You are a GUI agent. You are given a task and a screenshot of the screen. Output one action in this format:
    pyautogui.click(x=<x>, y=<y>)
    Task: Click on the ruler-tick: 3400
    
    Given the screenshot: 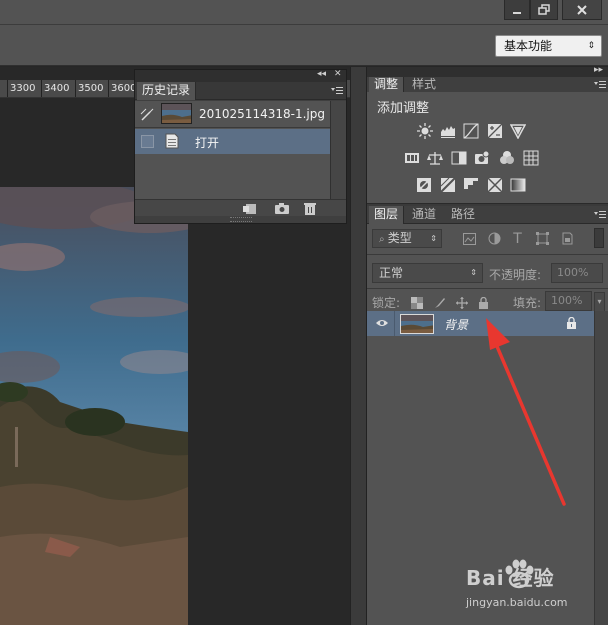 What is the action you would take?
    pyautogui.click(x=57, y=88)
    